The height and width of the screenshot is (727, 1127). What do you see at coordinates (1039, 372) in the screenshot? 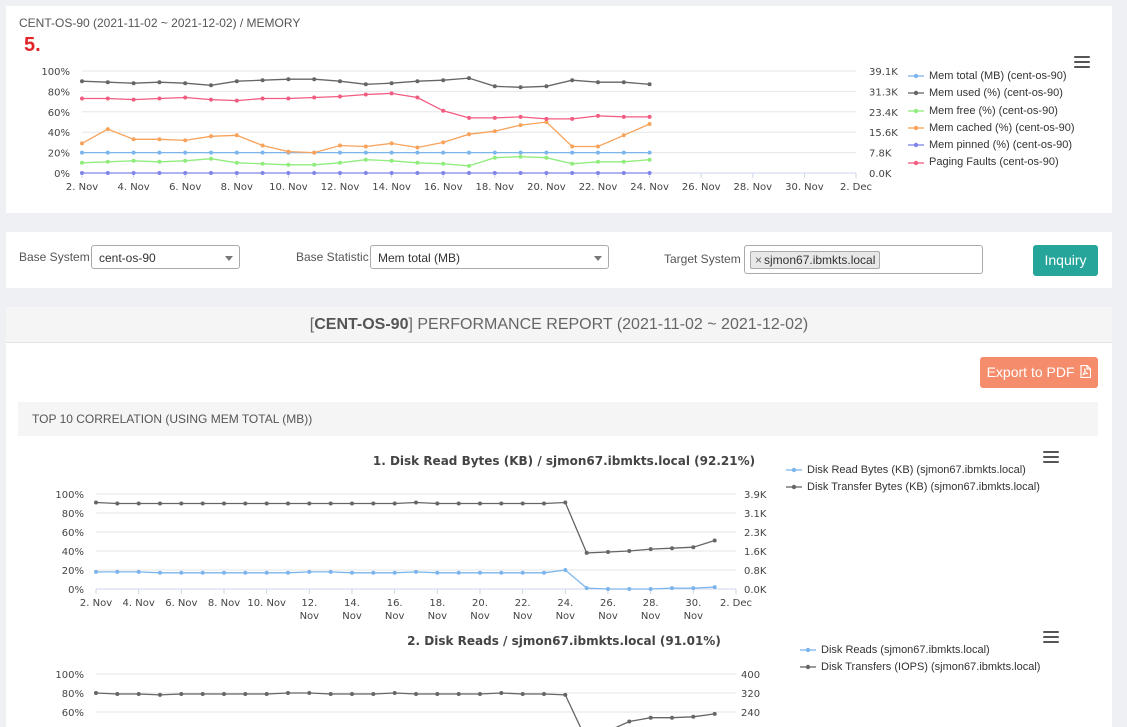
I see `export-pdf-button: Export to PDF` at bounding box center [1039, 372].